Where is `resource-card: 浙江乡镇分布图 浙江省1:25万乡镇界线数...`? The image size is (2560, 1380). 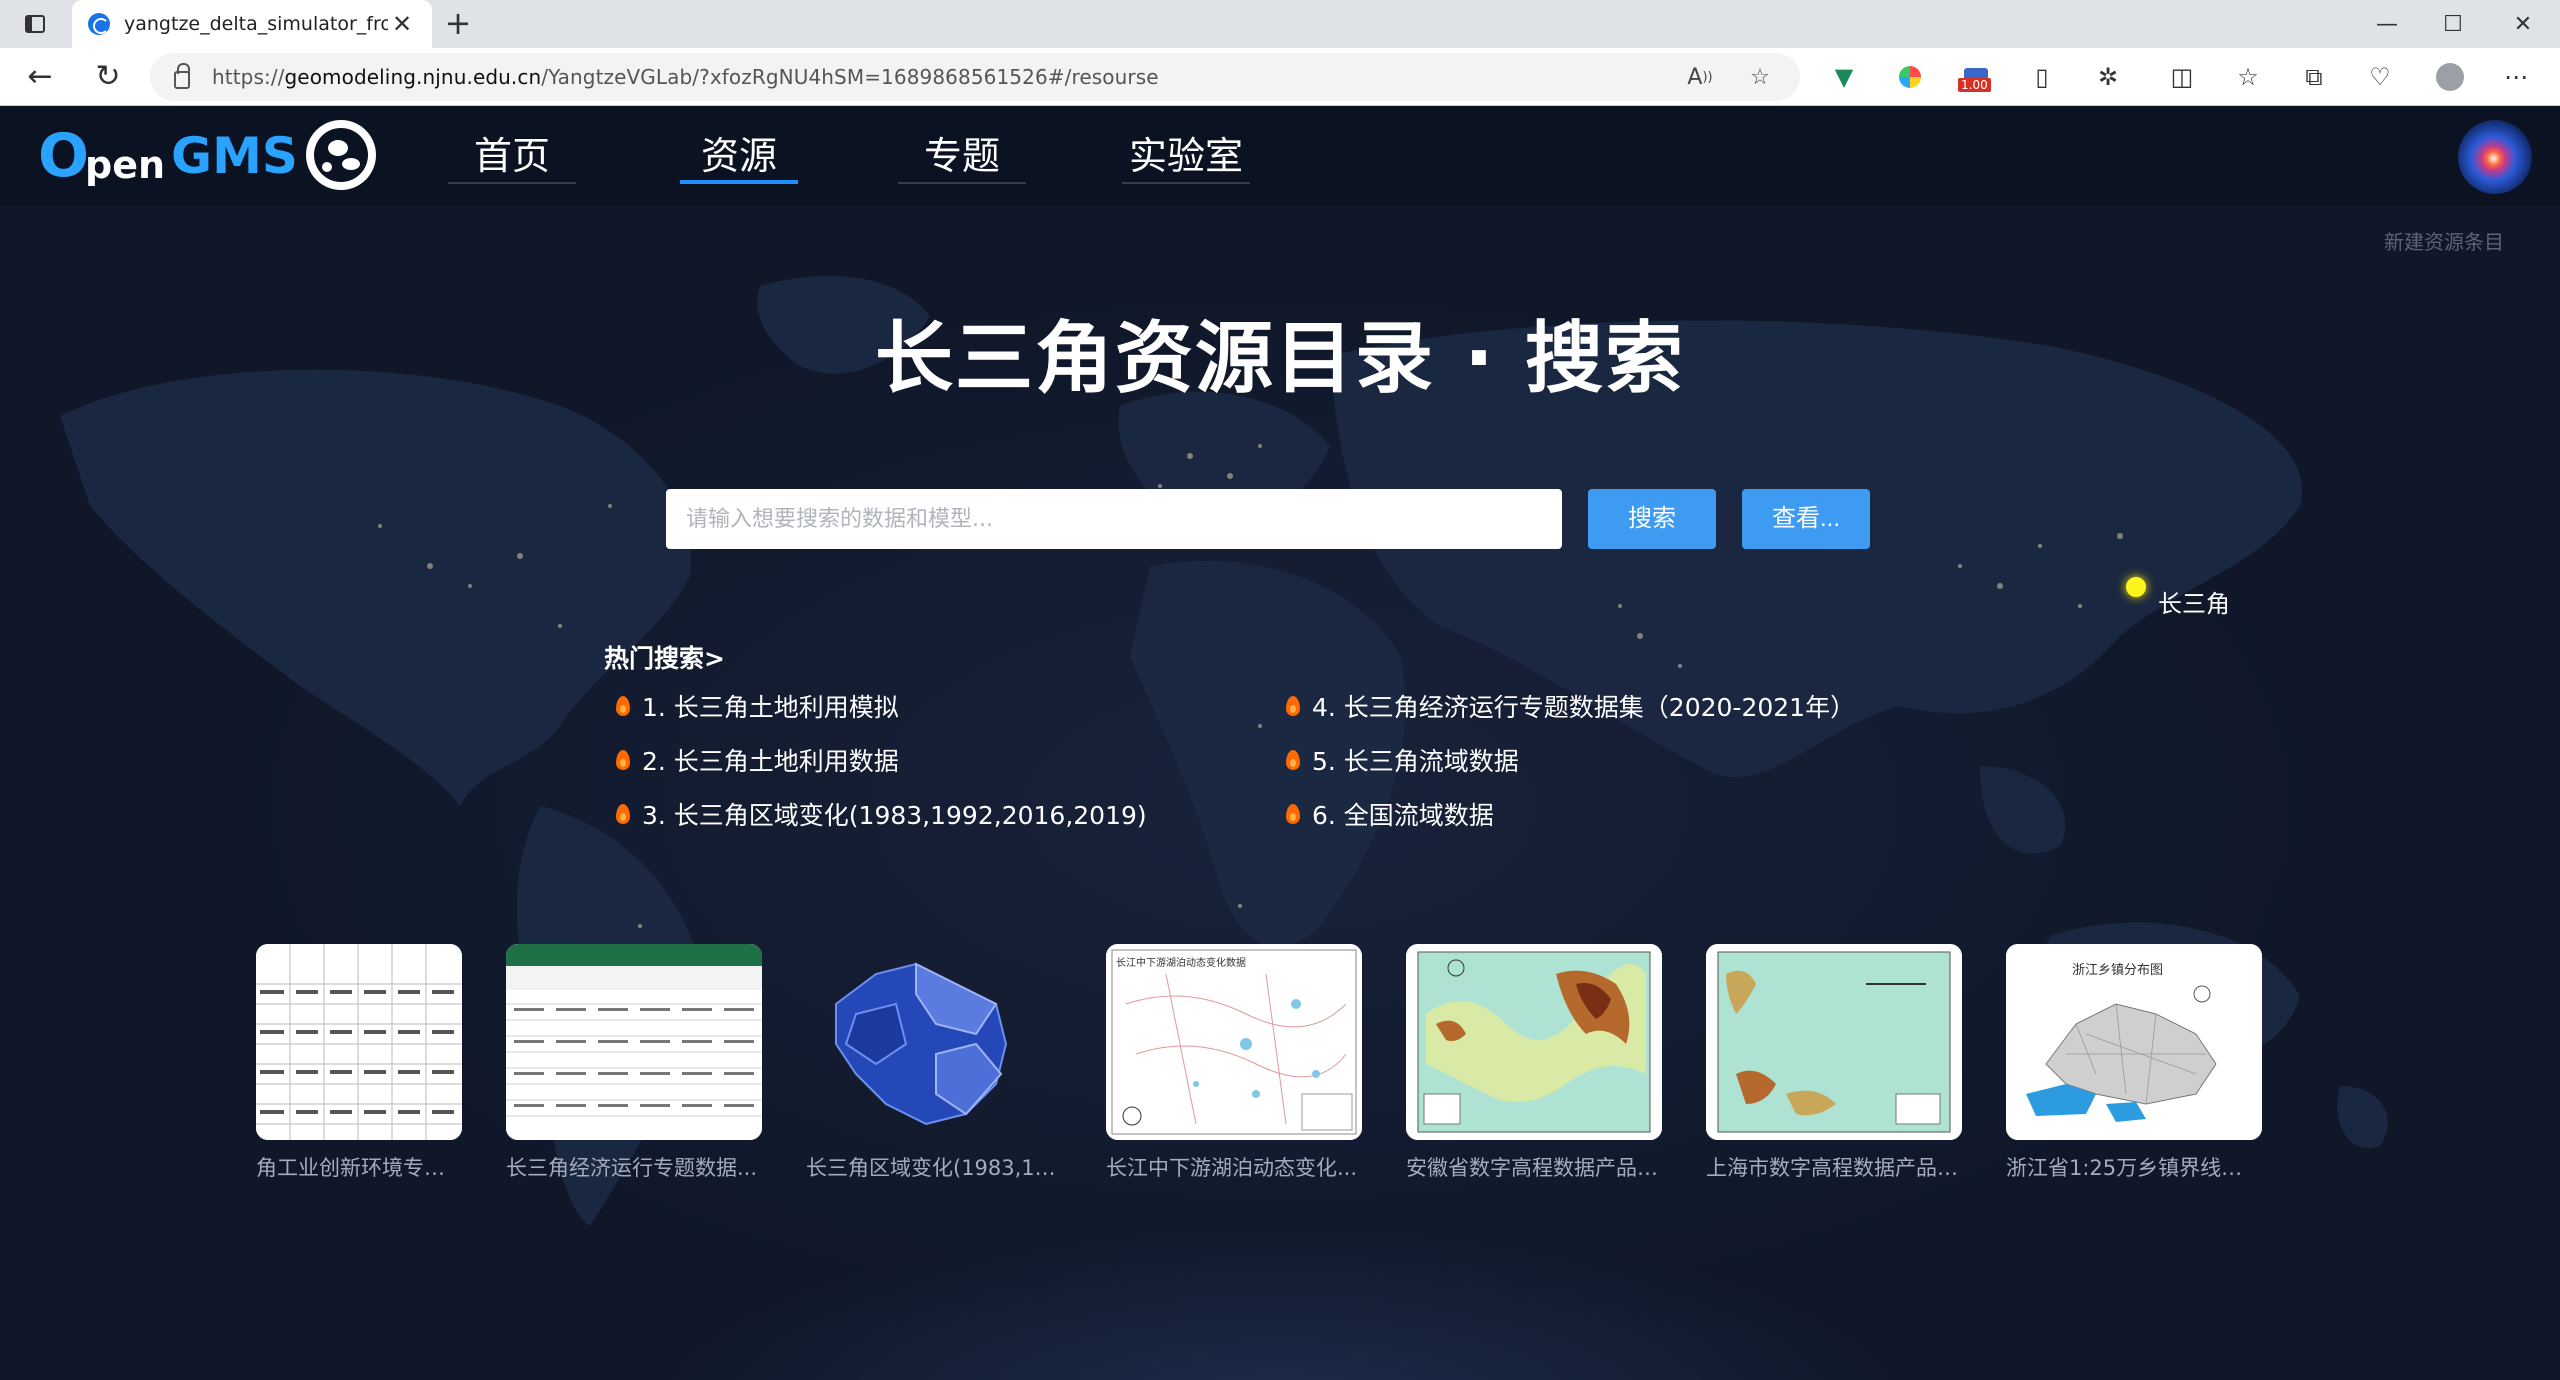
resource-card: 浙江乡镇分布图 浙江省1:25万乡镇界线数... is located at coordinates (2134, 1063).